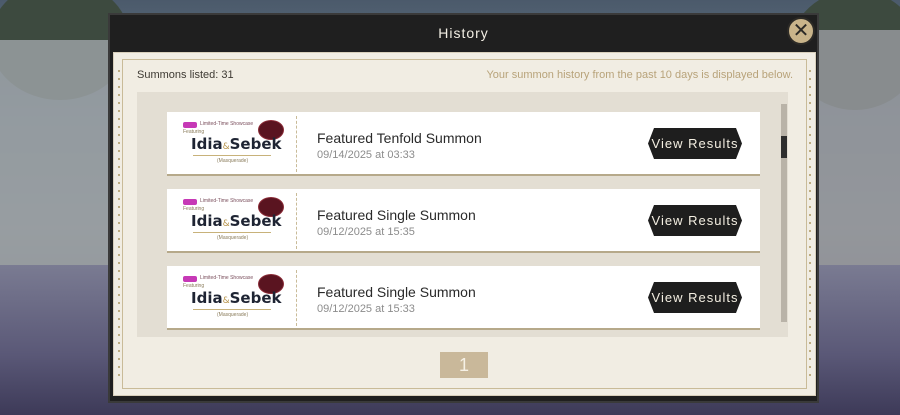 This screenshot has width=900, height=415. What do you see at coordinates (366, 309) in the screenshot?
I see `summon-date: 09/12/2025 at 15:33` at bounding box center [366, 309].